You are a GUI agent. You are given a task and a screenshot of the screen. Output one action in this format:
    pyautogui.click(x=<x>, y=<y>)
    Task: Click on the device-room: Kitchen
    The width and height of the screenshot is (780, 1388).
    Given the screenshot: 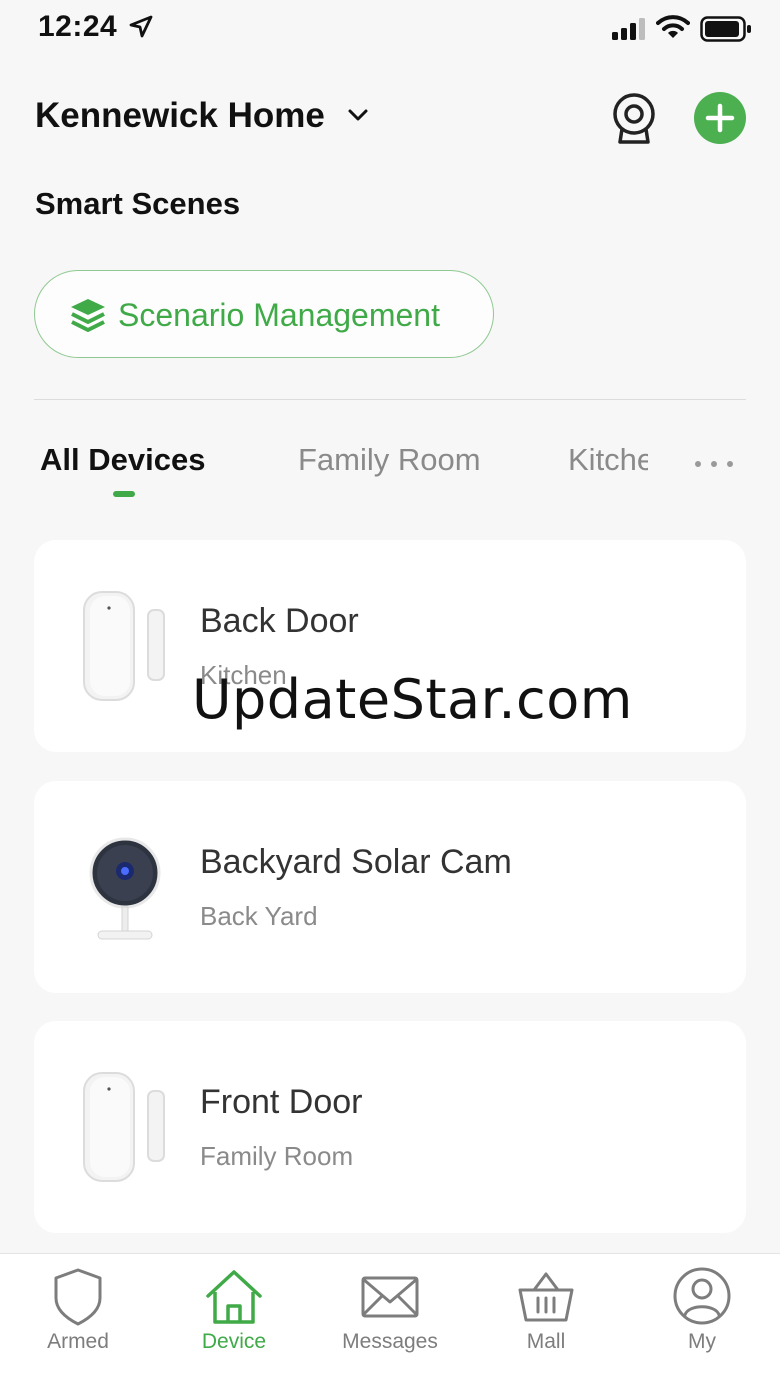 What is the action you would take?
    pyautogui.click(x=243, y=675)
    